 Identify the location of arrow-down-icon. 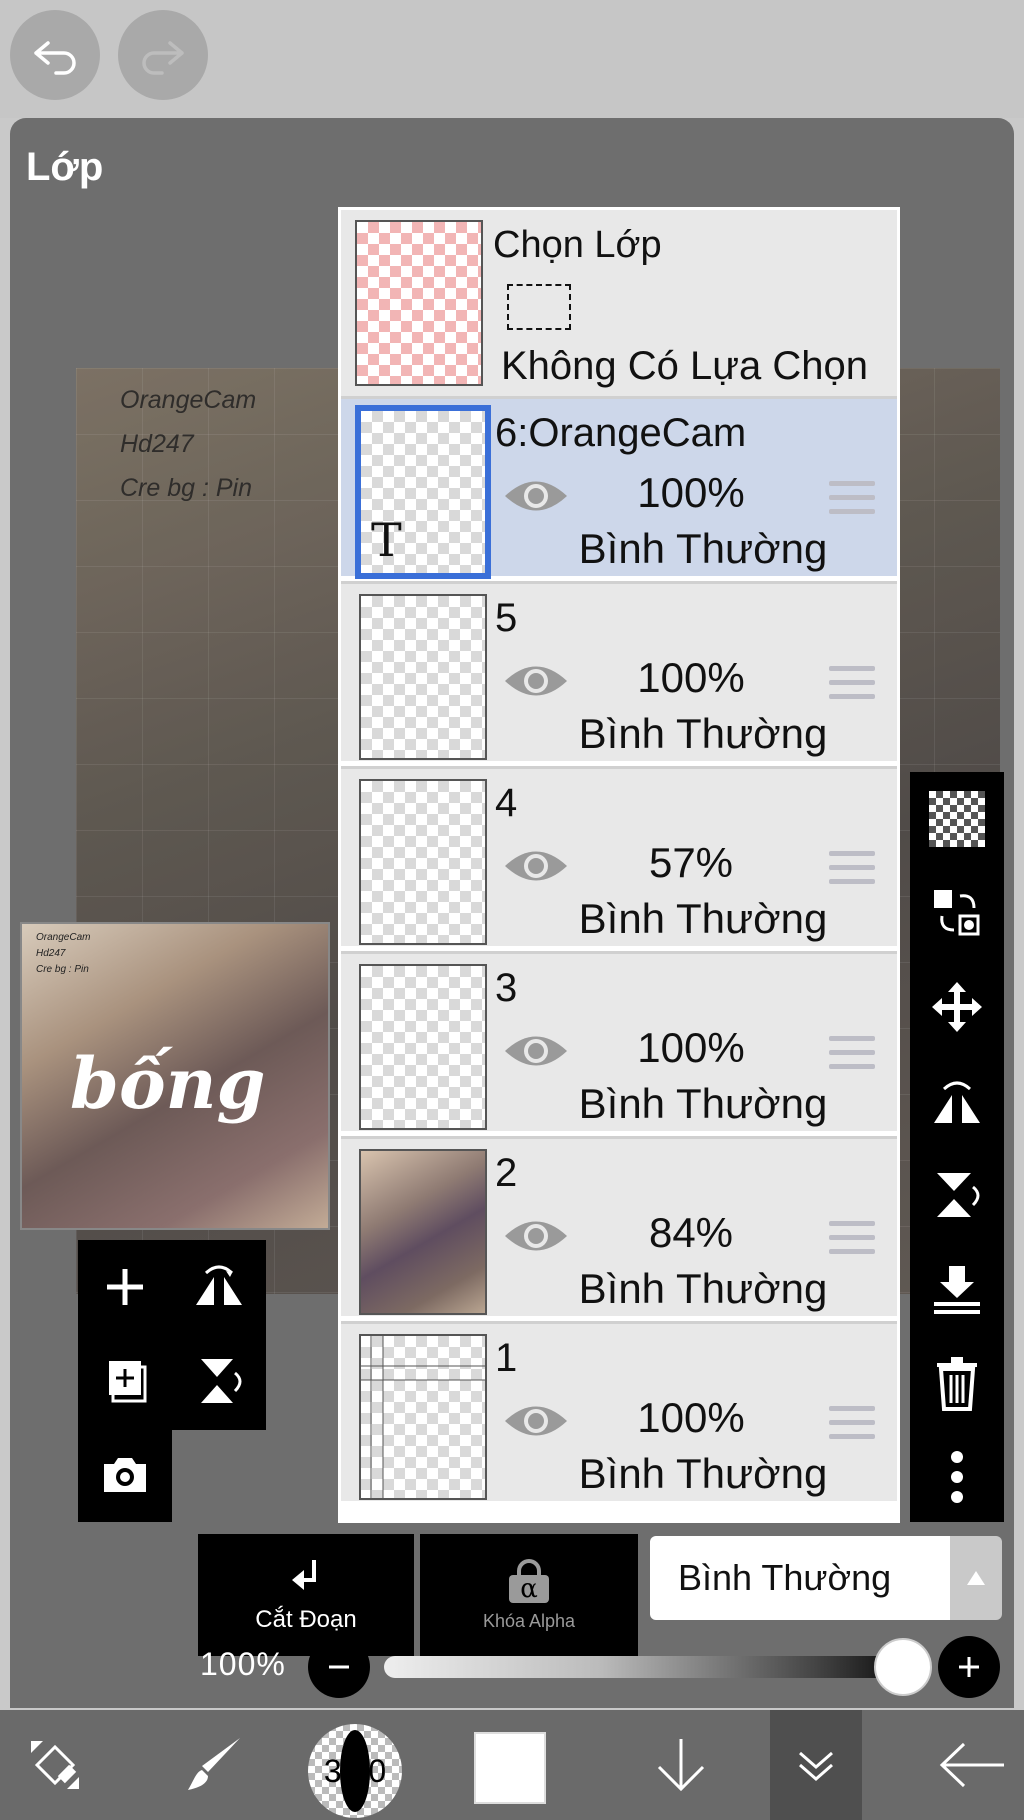
(681, 1765).